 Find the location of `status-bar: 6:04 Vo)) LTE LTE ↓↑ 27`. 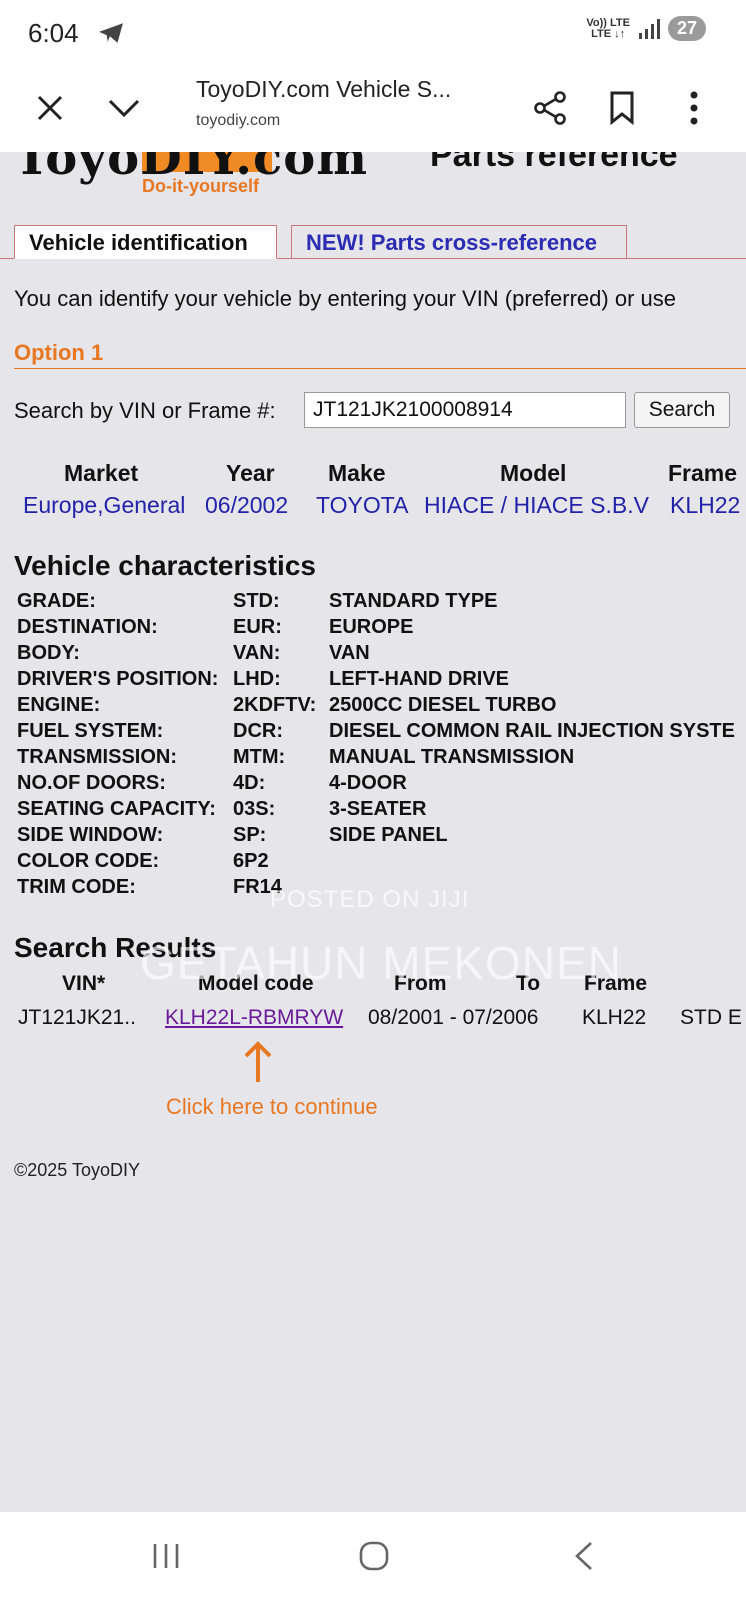

status-bar: 6:04 Vo)) LTE LTE ↓↑ 27 is located at coordinates (373, 32).